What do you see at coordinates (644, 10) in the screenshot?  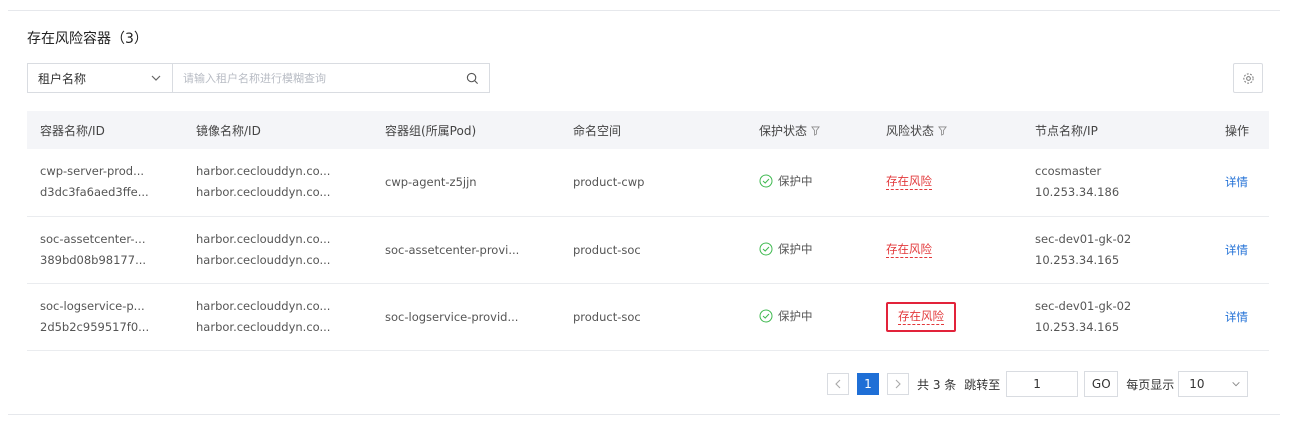 I see `top-divider` at bounding box center [644, 10].